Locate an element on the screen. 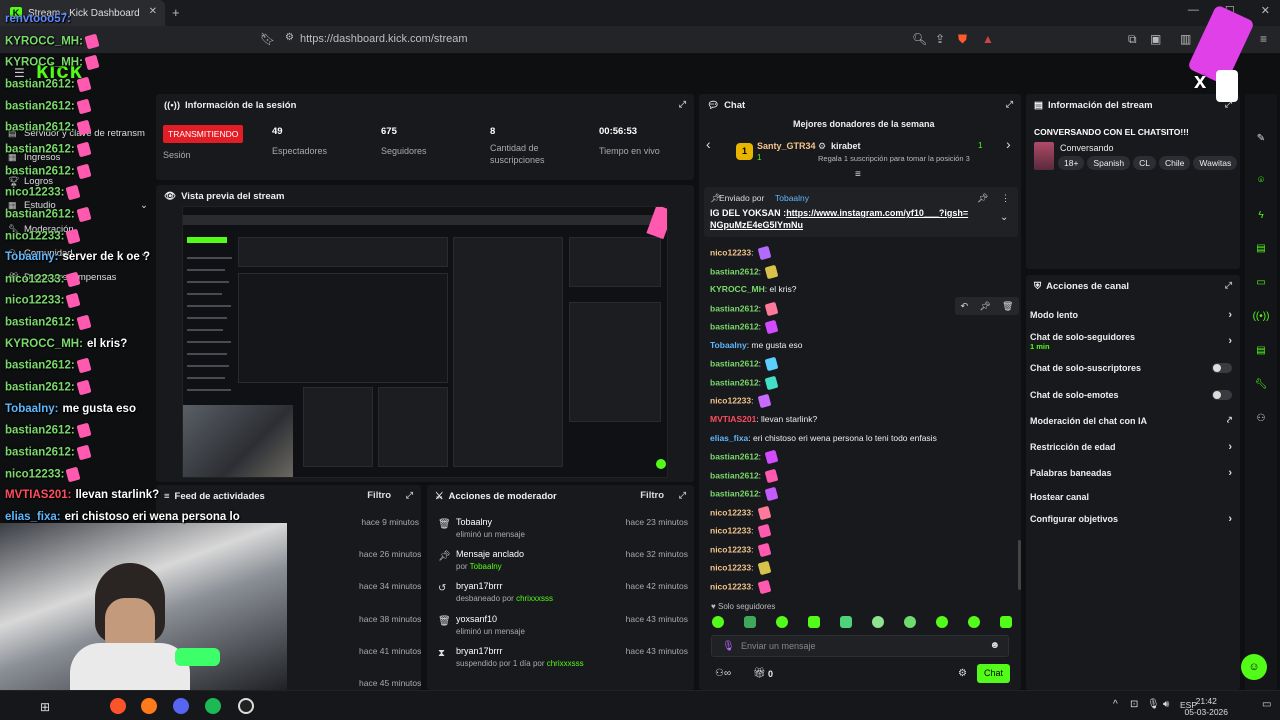 The image size is (1280, 720). action-age-restriction: Restricción de edad › is located at coordinates (1131, 447).